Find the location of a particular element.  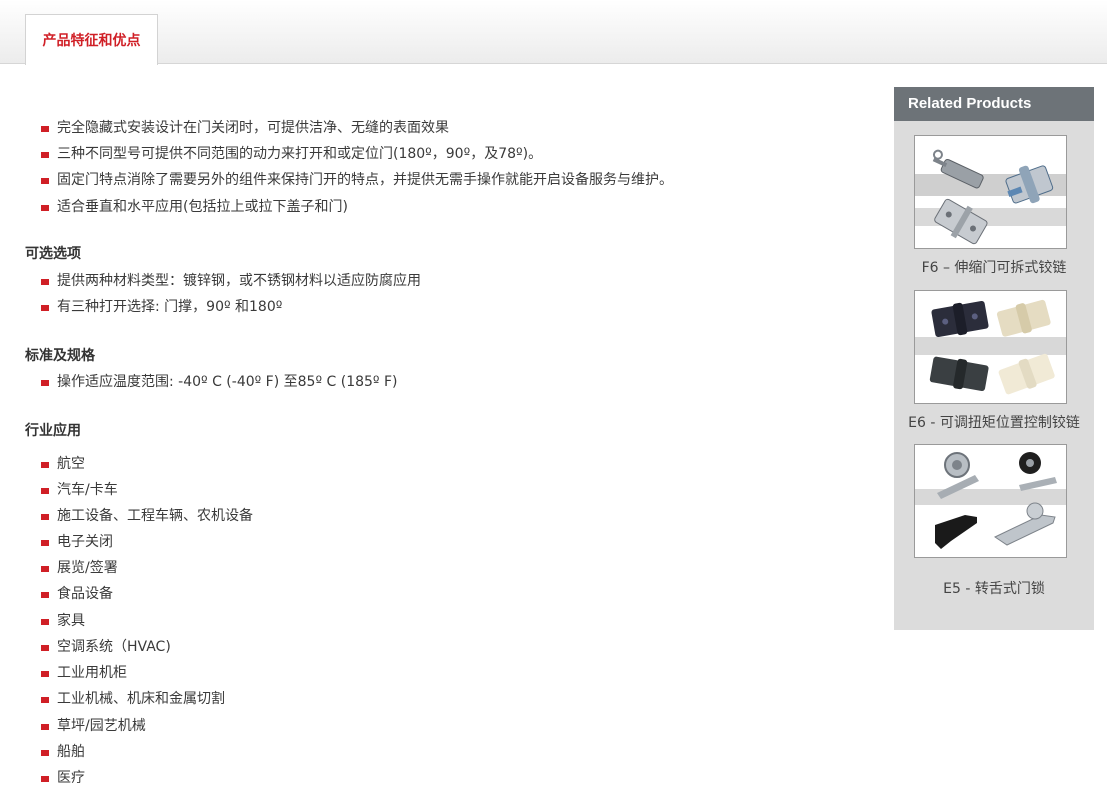

list-item: 展览/签署 is located at coordinates (79, 568).